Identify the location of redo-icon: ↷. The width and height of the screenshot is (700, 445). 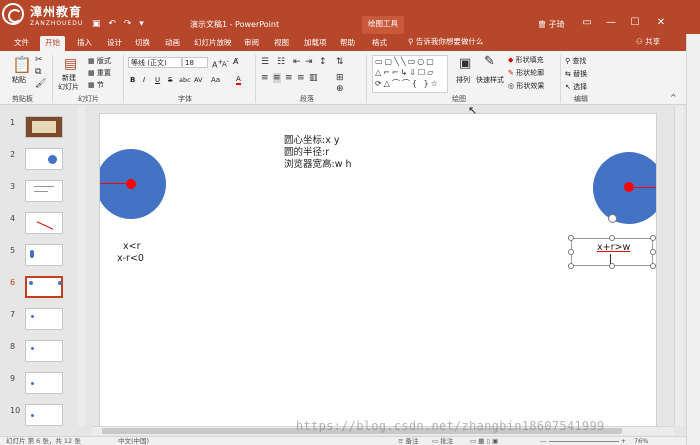
(128, 24).